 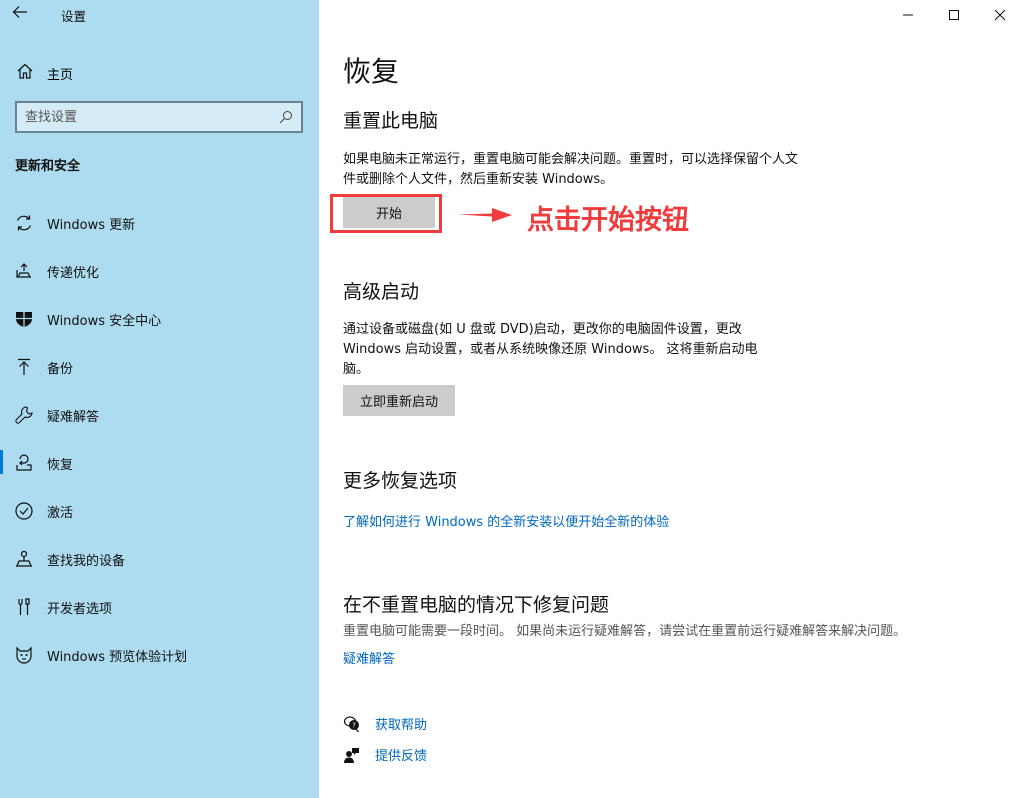 I want to click on sidebar-item-label: 疑难解答, so click(x=73, y=417).